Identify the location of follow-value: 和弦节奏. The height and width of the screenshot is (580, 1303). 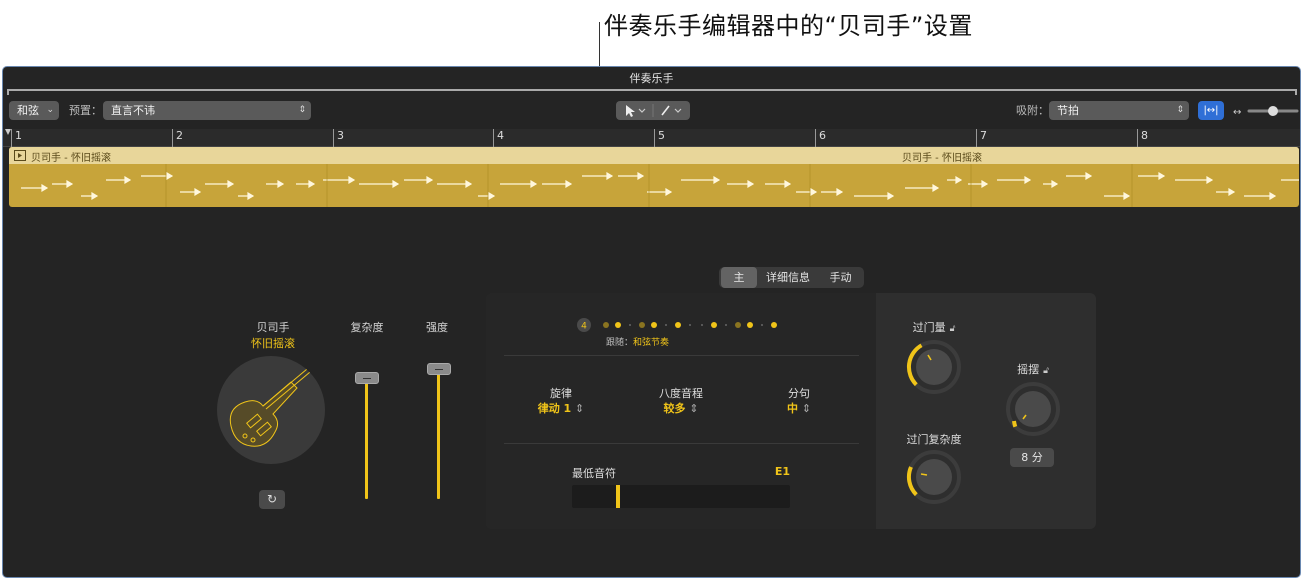
(651, 343).